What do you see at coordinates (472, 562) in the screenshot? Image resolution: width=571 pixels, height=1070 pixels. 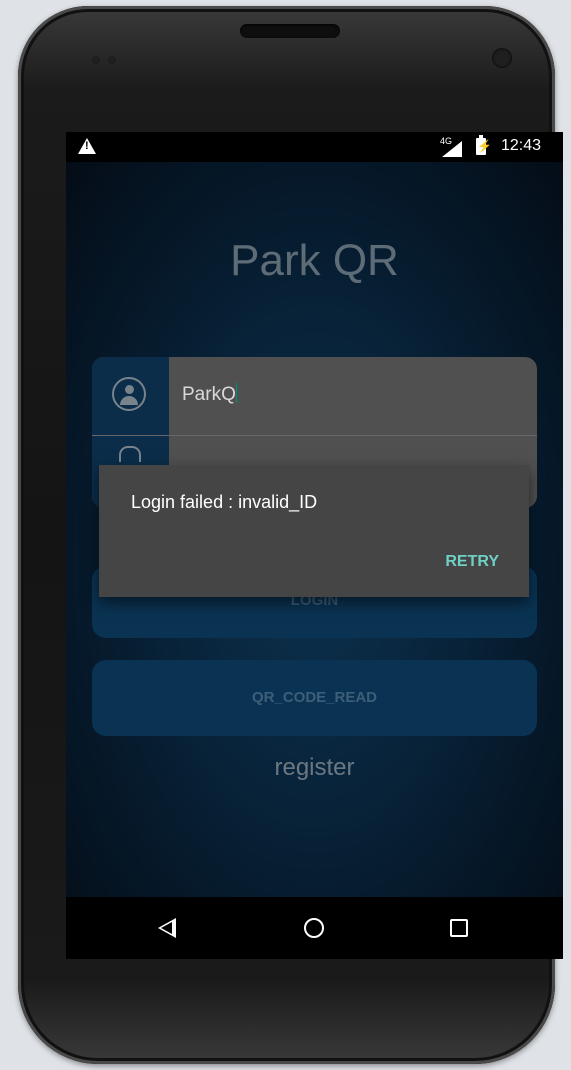 I see `retry-button: RETRY` at bounding box center [472, 562].